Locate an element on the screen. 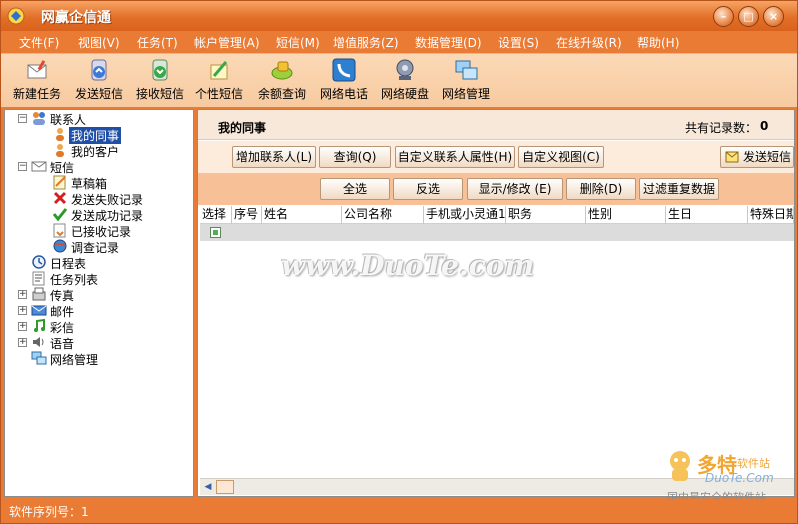 The height and width of the screenshot is (524, 798). send-sms-label: 发送短信 is located at coordinates (98, 94).